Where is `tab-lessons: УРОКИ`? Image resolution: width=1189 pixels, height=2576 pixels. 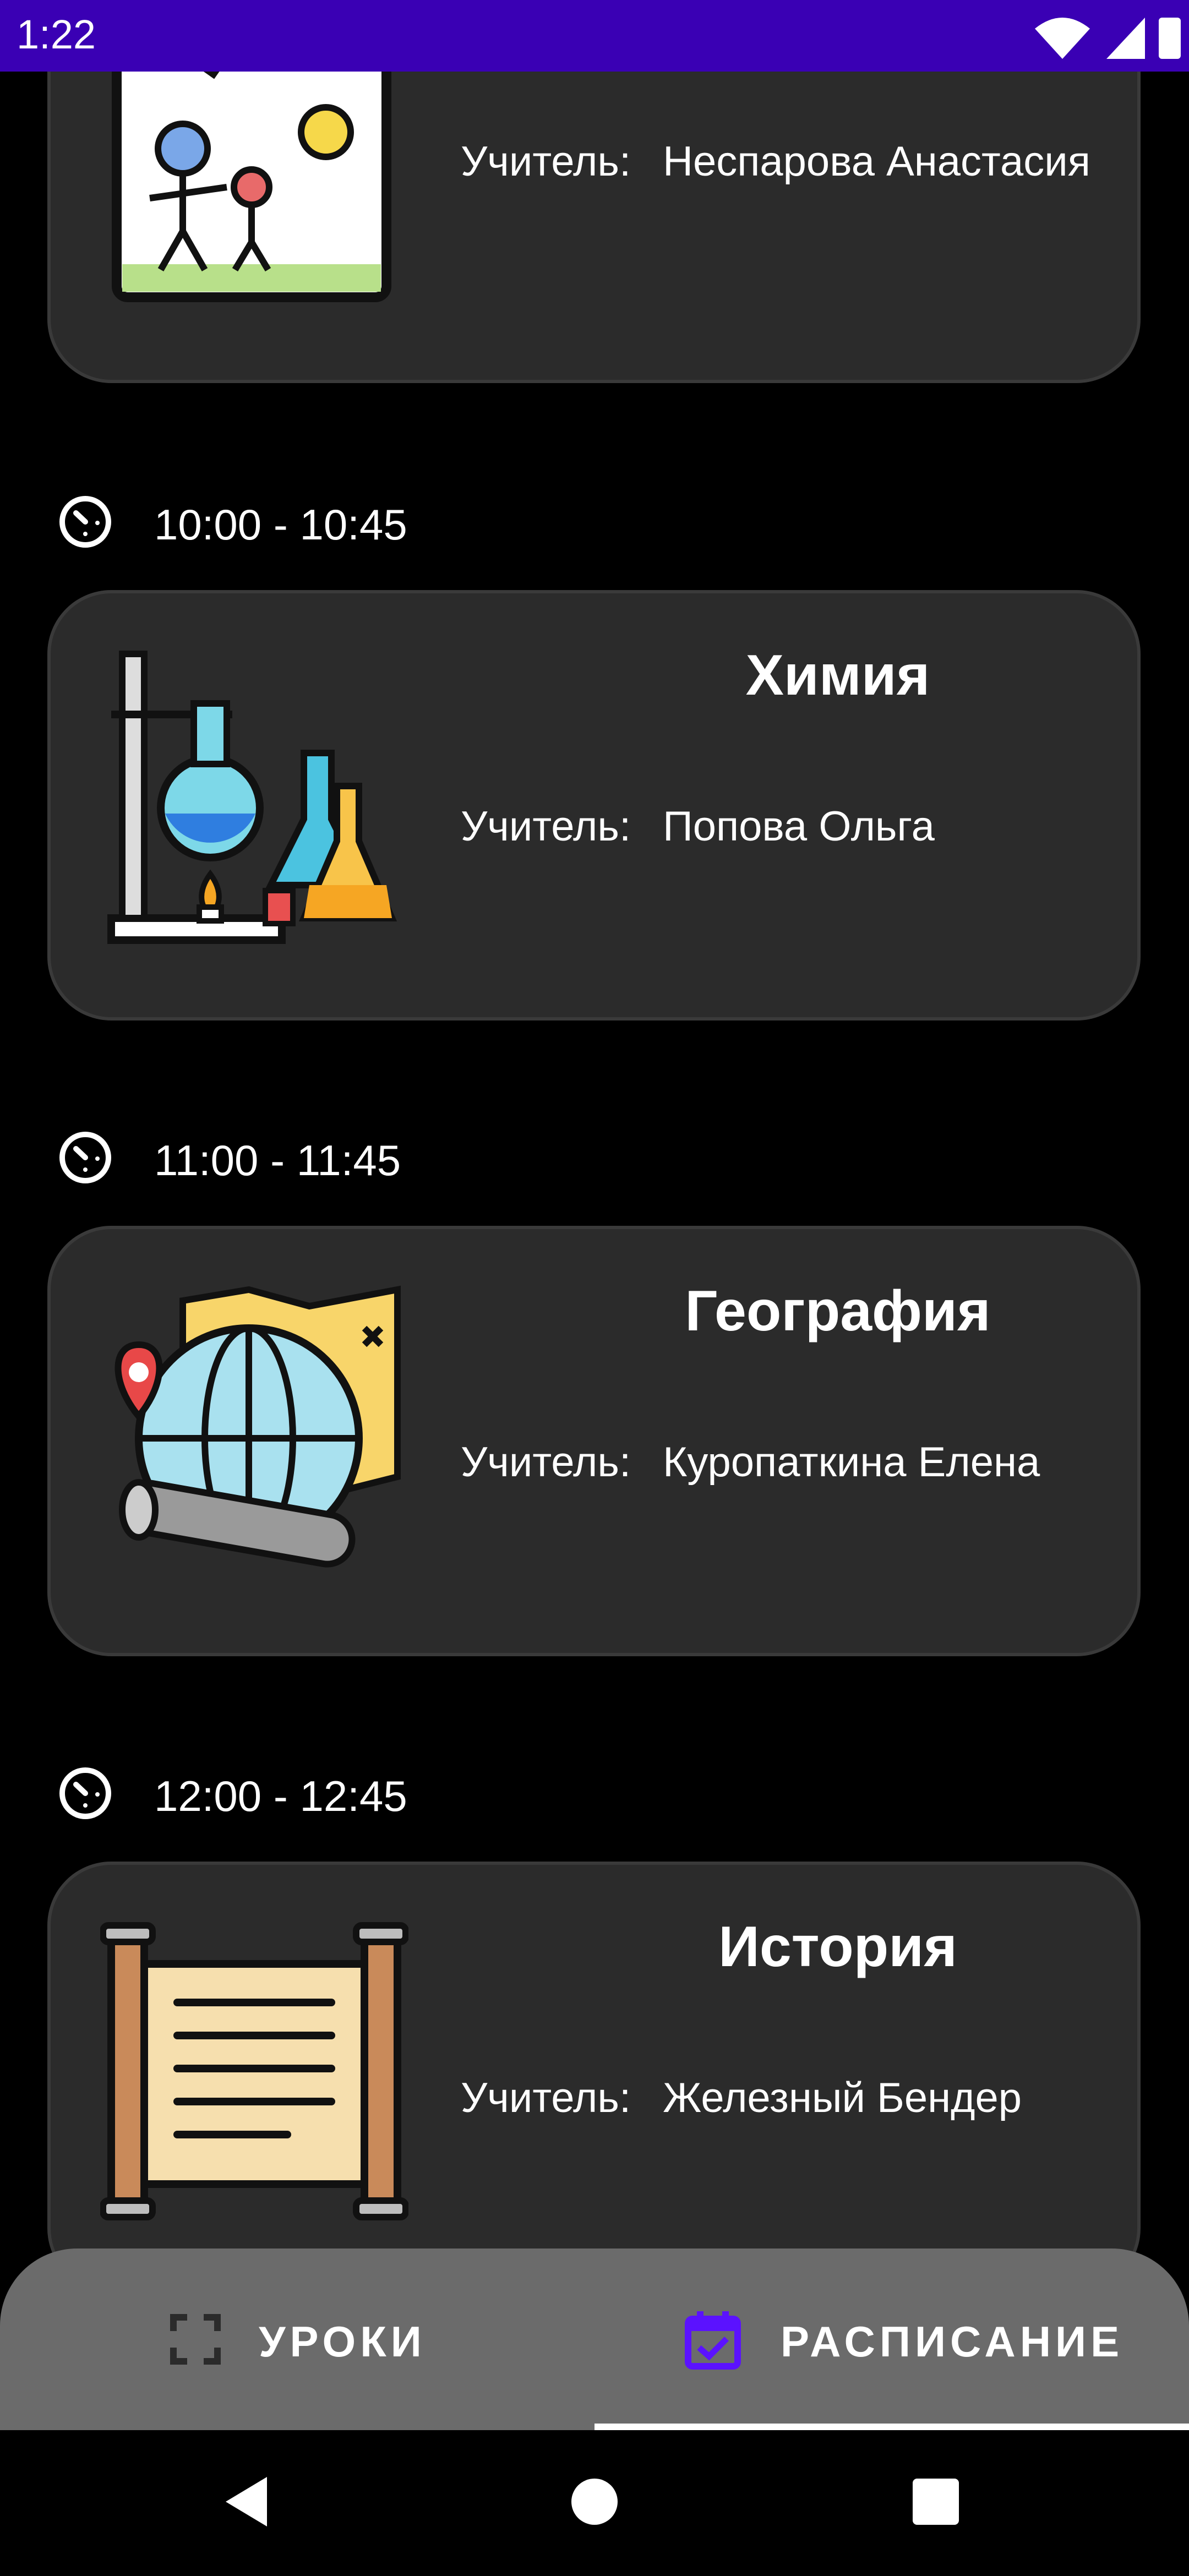 tab-lessons: УРОКИ is located at coordinates (297, 2339).